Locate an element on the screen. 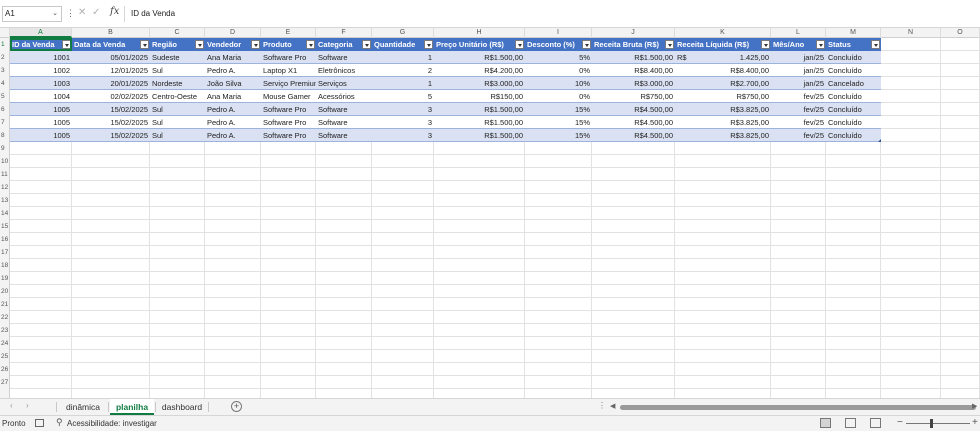  header-cell: Preço Unitário (R$) is located at coordinates (474, 44).